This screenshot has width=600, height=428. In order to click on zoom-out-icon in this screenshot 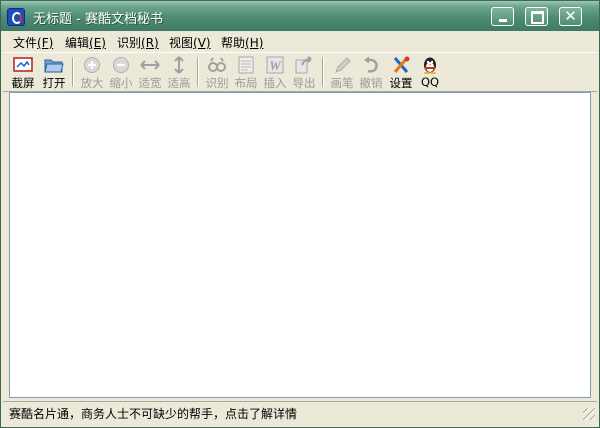, I will do `click(121, 65)`.